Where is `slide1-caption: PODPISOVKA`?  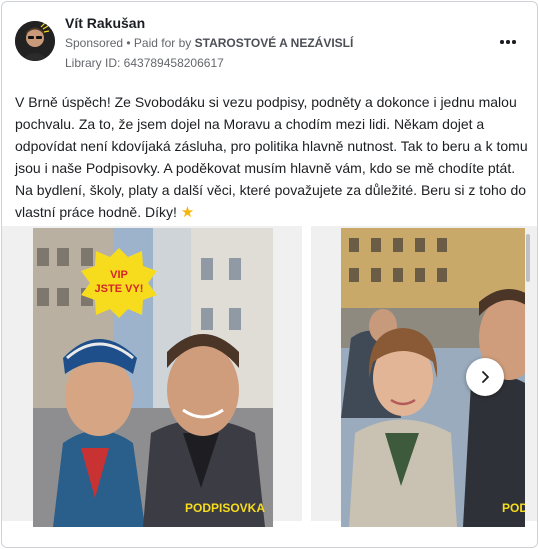 slide1-caption: PODPISOVKA is located at coordinates (225, 508).